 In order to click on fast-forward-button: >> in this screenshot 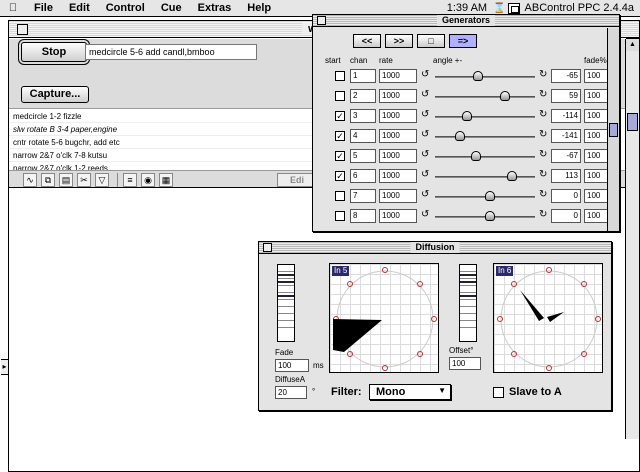, I will do `click(399, 41)`.